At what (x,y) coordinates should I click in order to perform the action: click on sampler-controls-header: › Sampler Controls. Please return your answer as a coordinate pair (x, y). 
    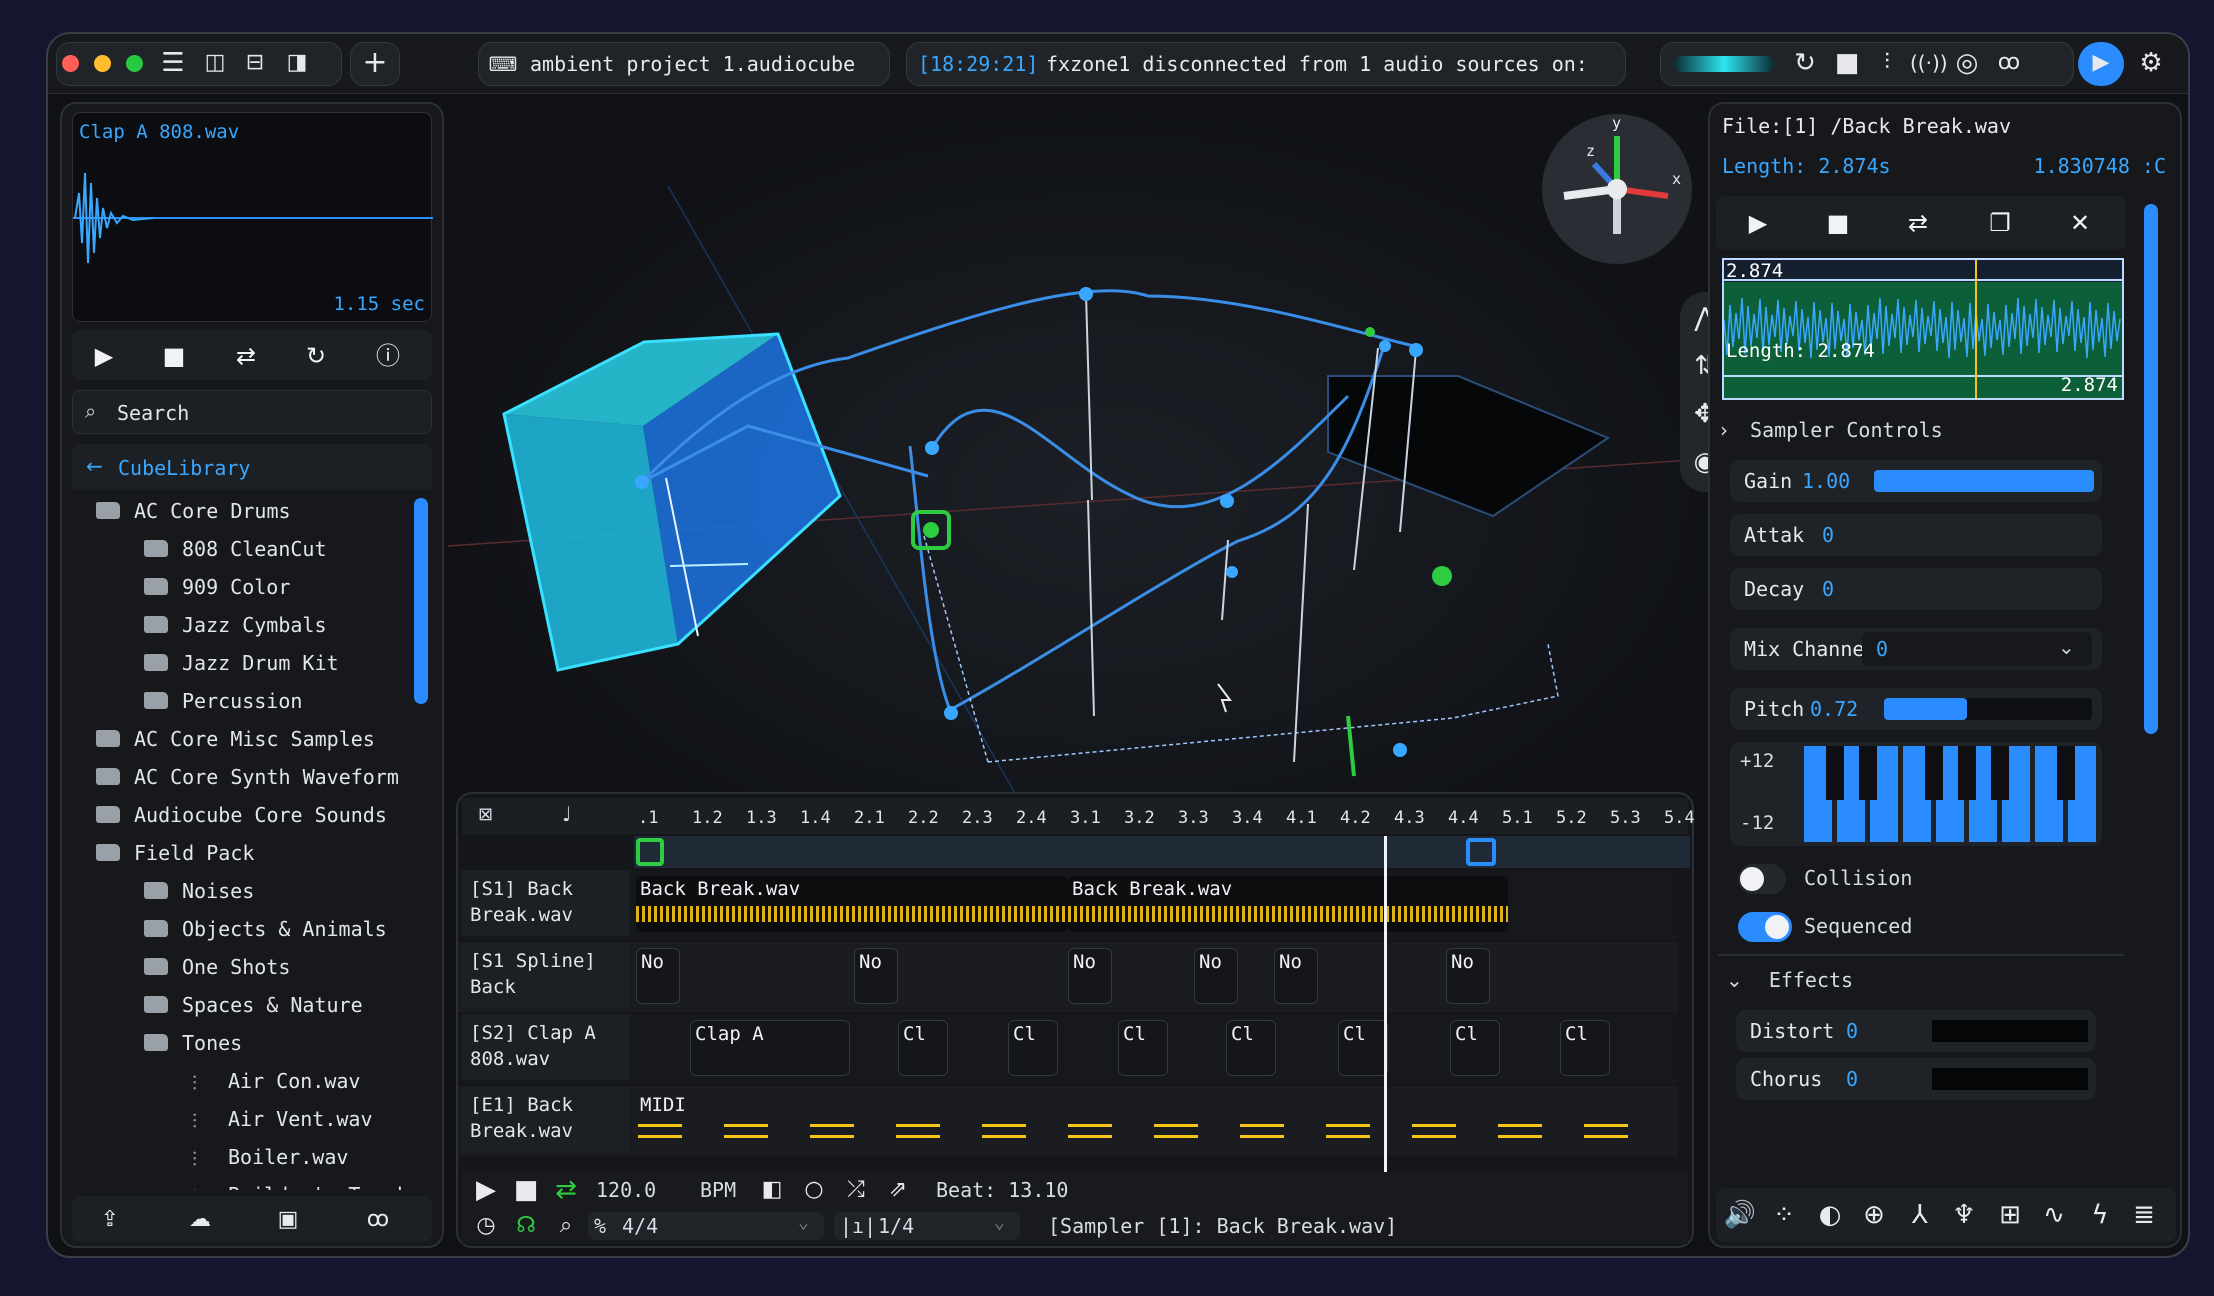
    Looking at the image, I should click on (1922, 430).